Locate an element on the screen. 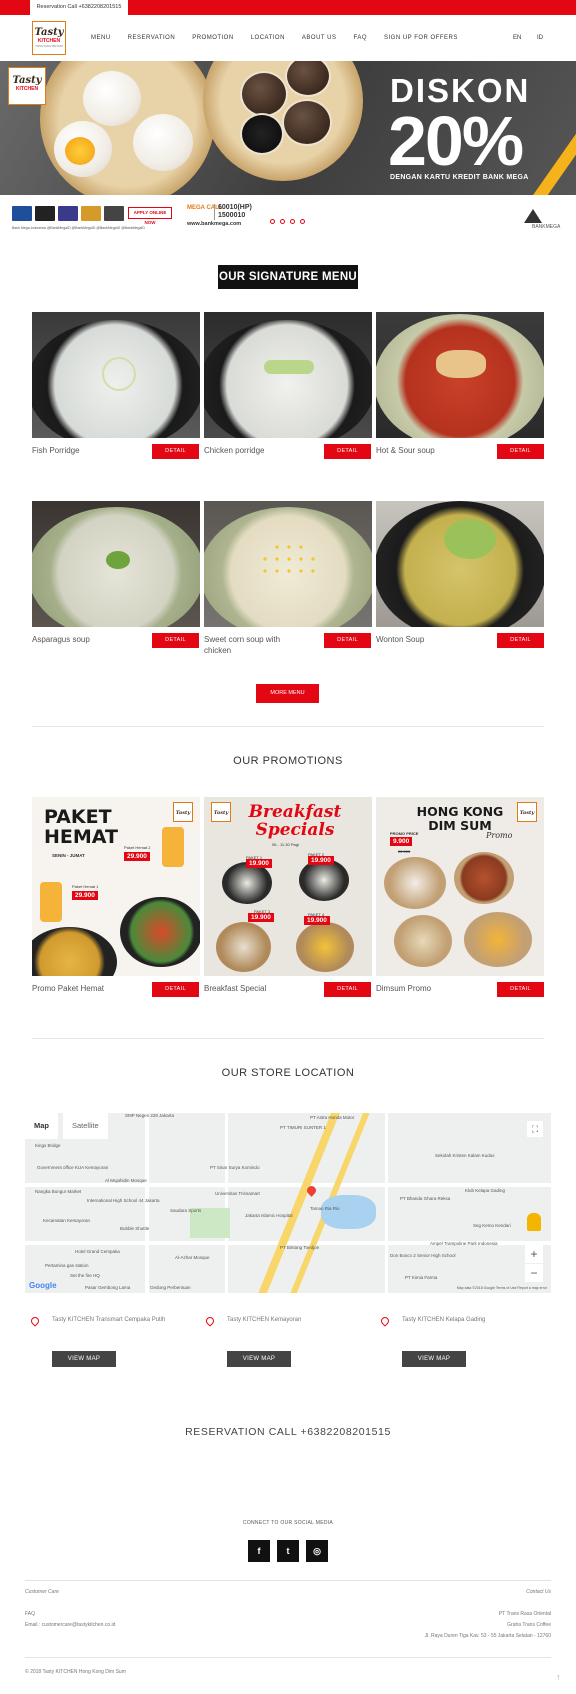  twitter-icon: t is located at coordinates (288, 1551).